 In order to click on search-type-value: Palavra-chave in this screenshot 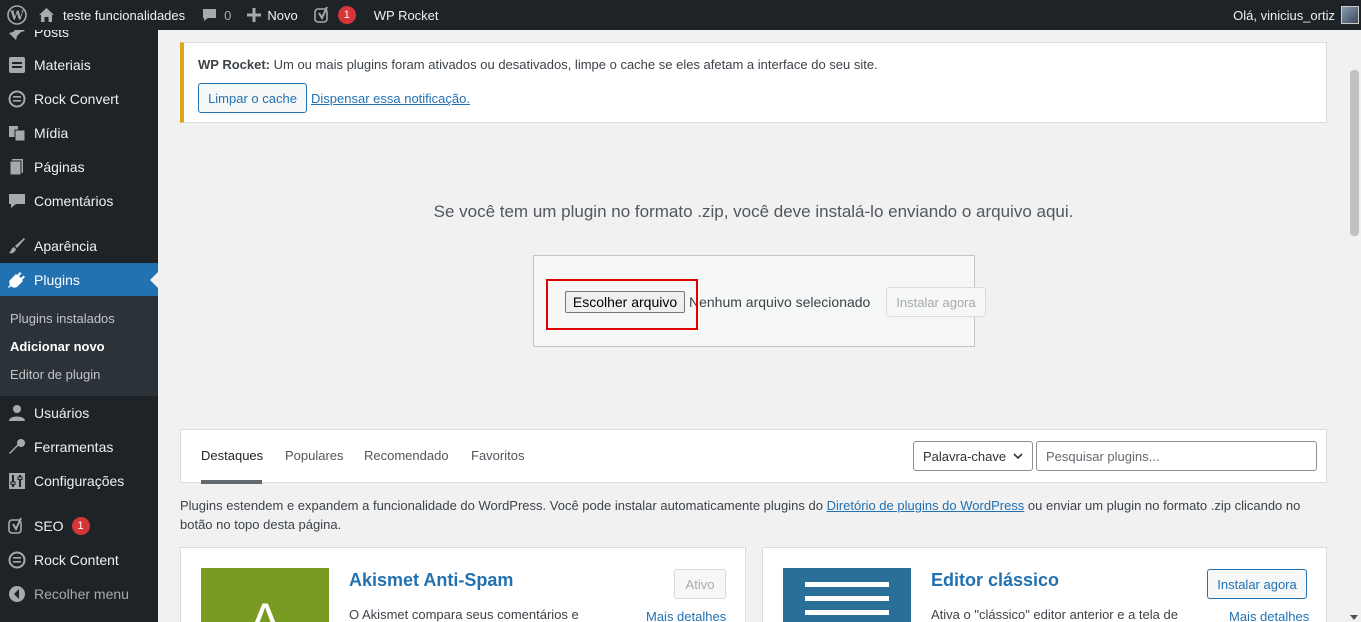, I will do `click(965, 456)`.